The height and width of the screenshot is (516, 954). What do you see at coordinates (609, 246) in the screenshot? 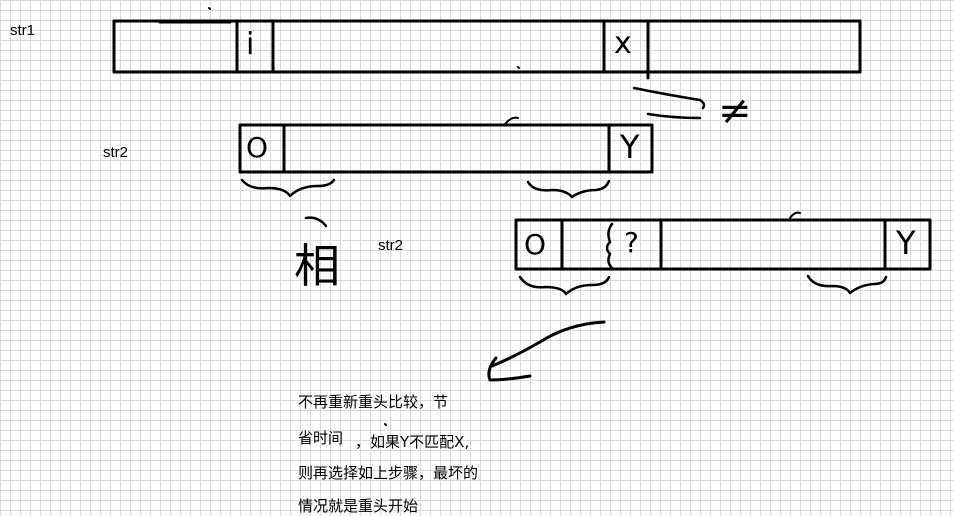
I see `curly-brace-stroke` at bounding box center [609, 246].